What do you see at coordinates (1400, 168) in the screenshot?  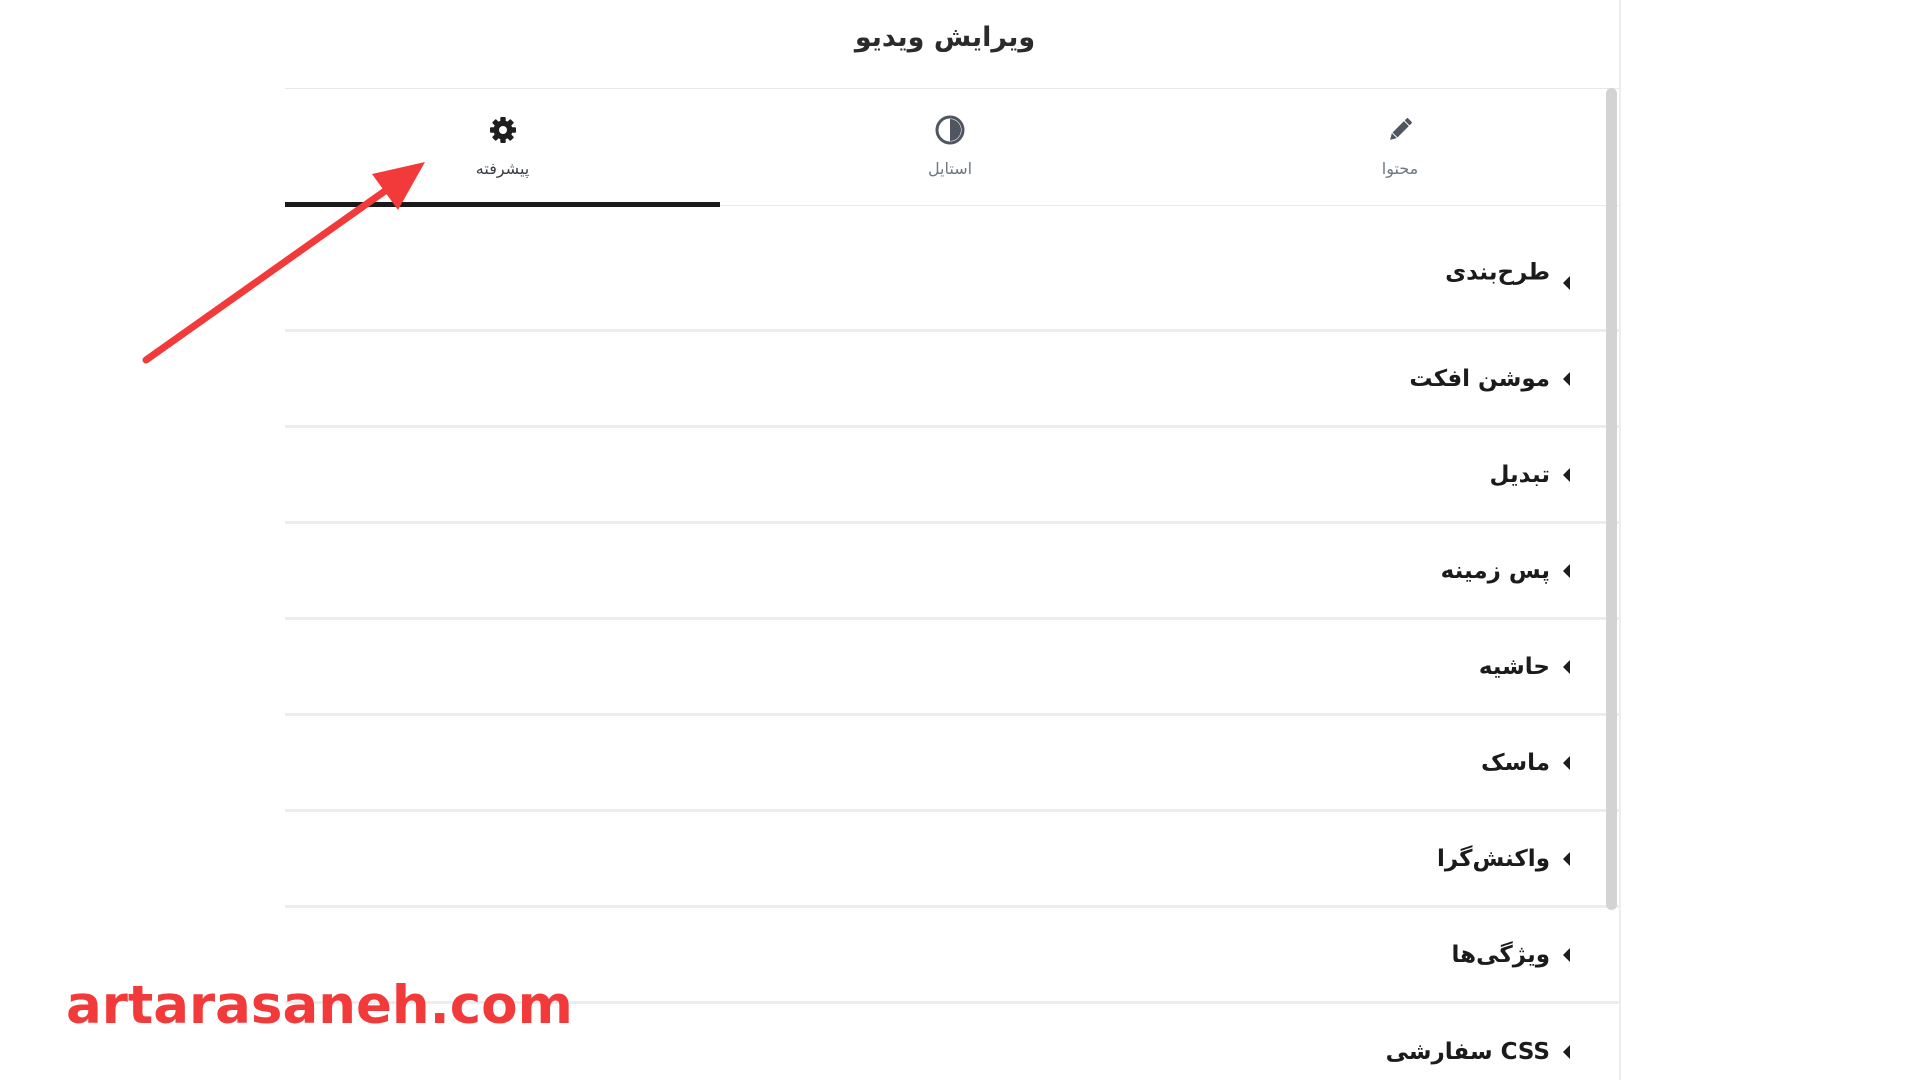 I see `tab-content-label: محتوا` at bounding box center [1400, 168].